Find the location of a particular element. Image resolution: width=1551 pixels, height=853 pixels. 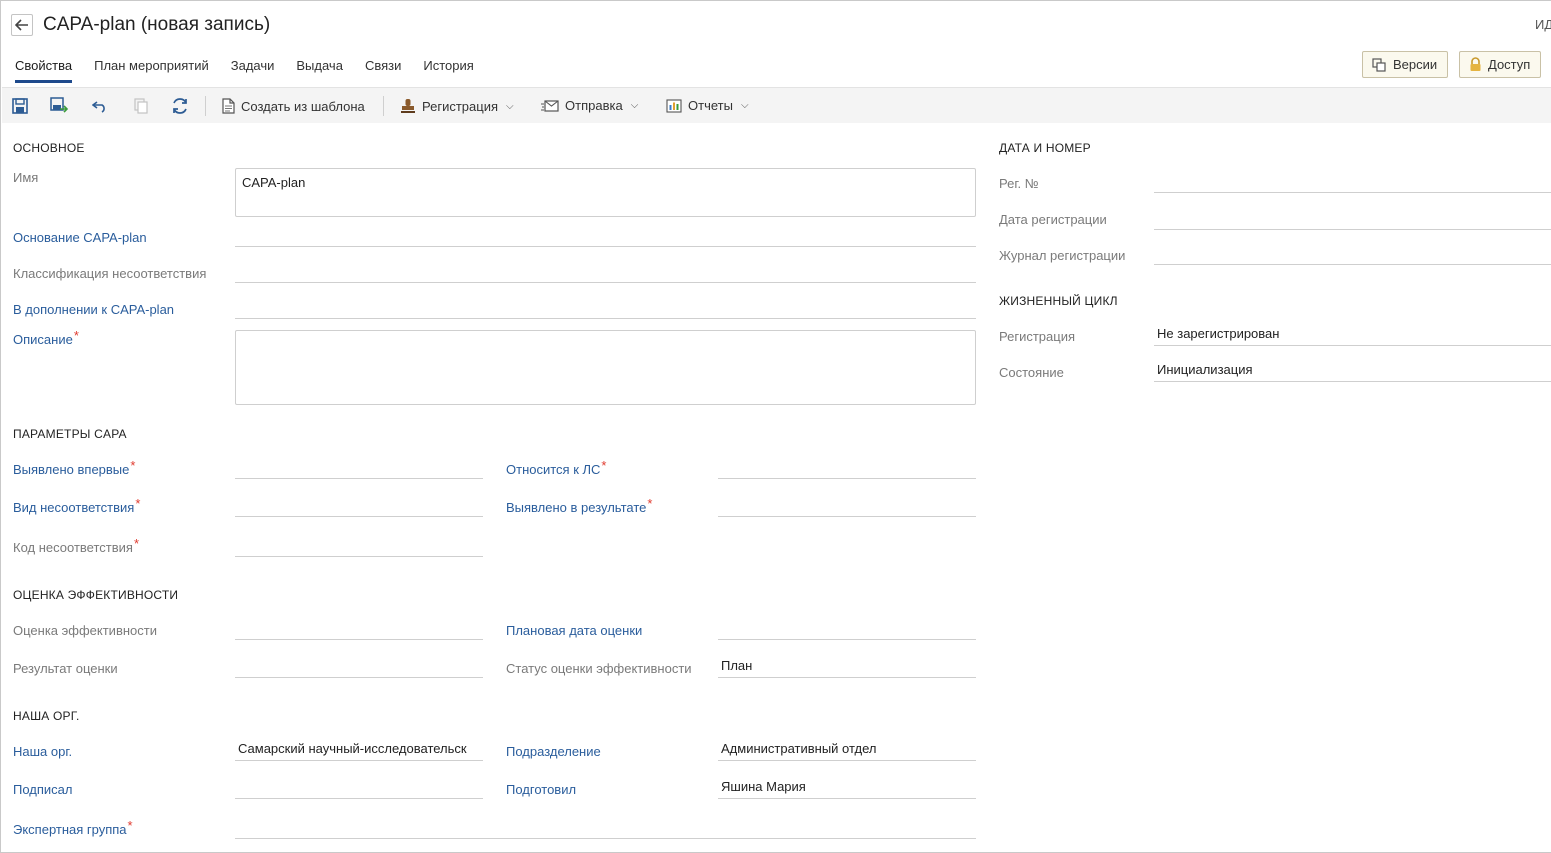

description-label-wrap: Описание* is located at coordinates (46, 337).